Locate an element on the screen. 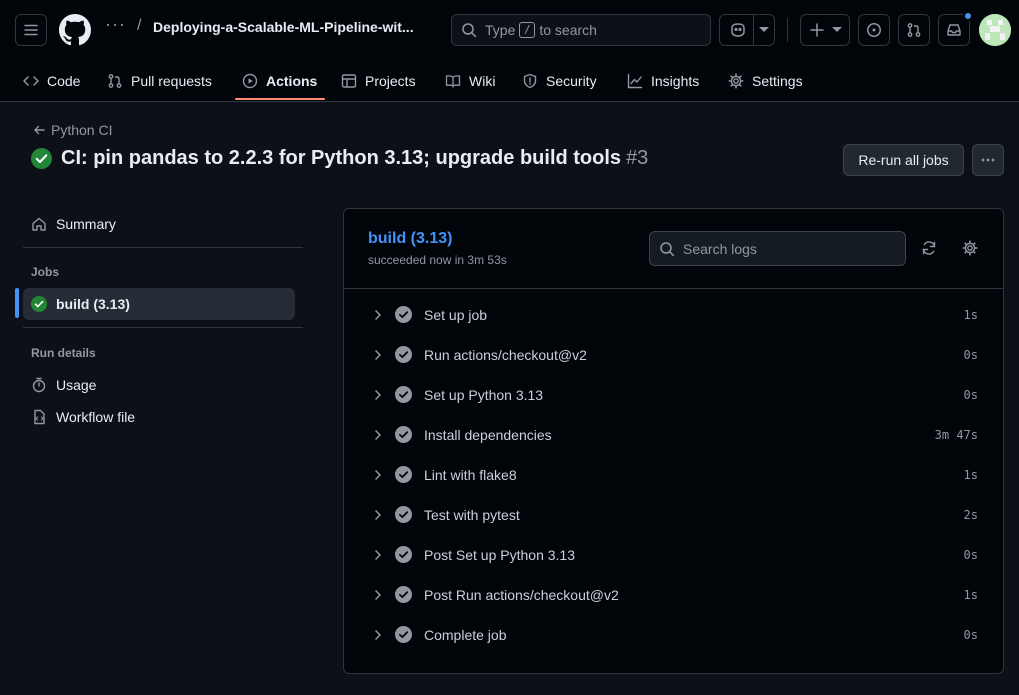 Image resolution: width=1019 pixels, height=695 pixels. pull-requests-button is located at coordinates (914, 30).